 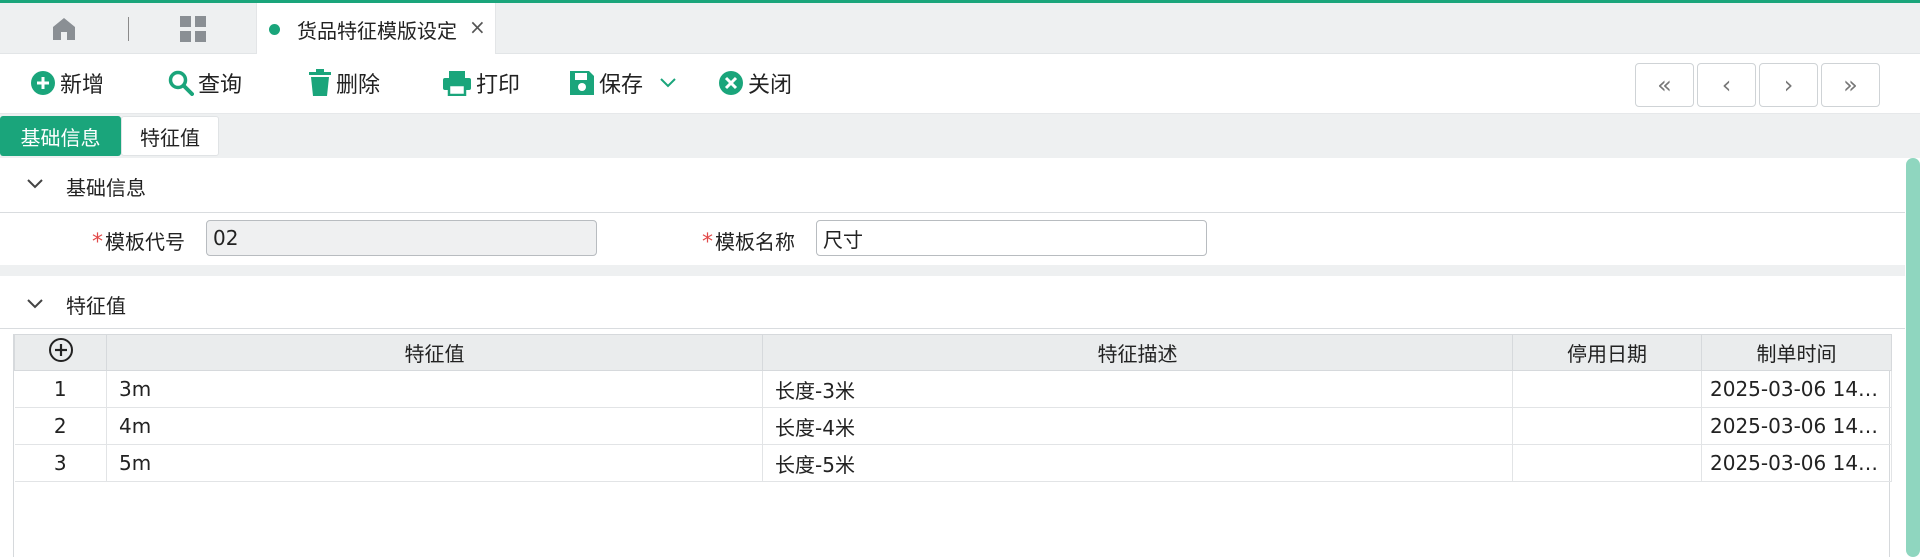 What do you see at coordinates (64, 29) in the screenshot?
I see `home-icon` at bounding box center [64, 29].